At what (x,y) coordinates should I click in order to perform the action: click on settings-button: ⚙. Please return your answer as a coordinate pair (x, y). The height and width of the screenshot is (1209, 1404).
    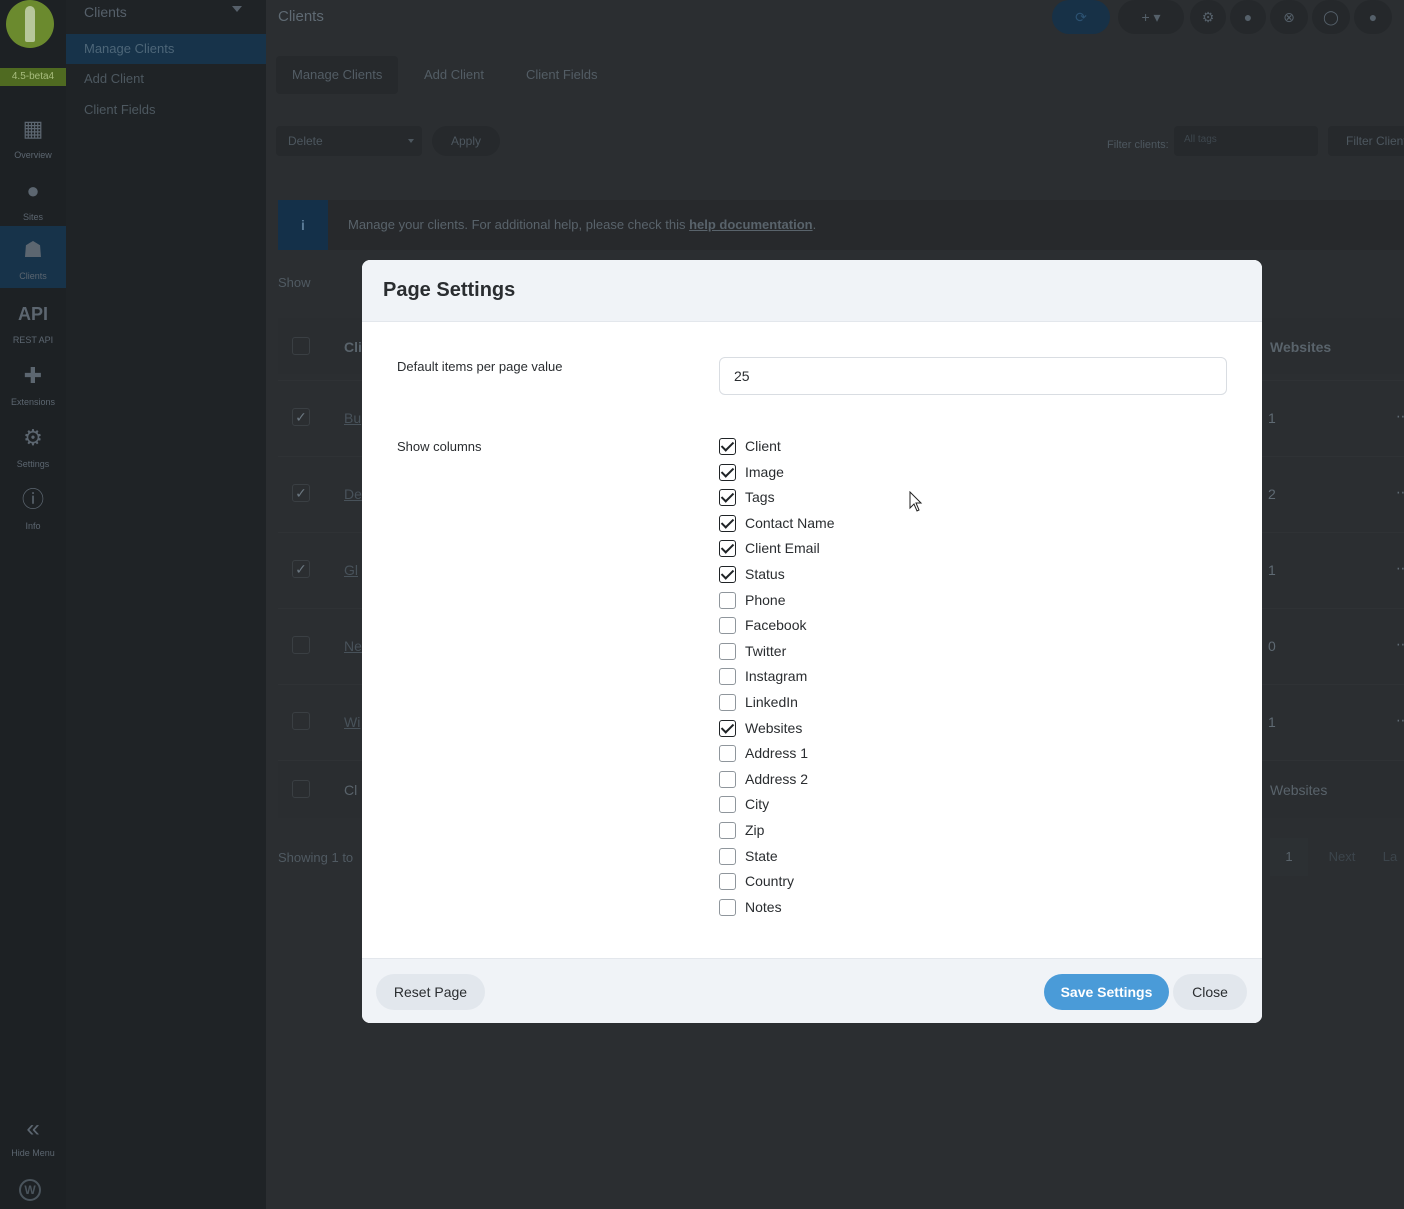
    Looking at the image, I should click on (1208, 17).